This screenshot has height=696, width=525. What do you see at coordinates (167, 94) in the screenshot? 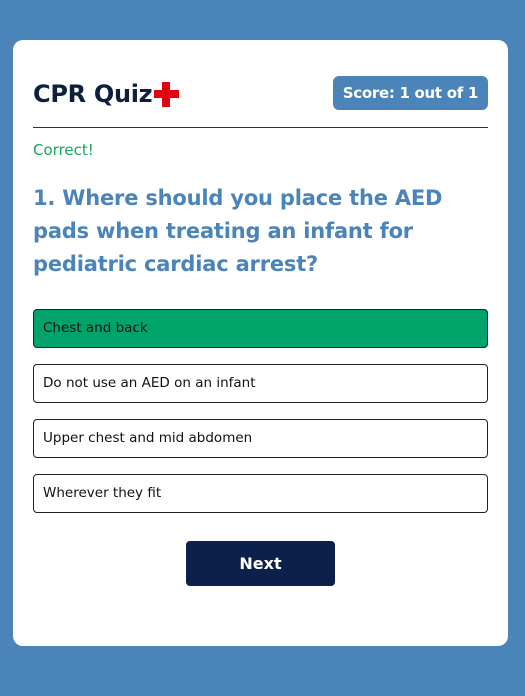
I see `red-cross-icon` at bounding box center [167, 94].